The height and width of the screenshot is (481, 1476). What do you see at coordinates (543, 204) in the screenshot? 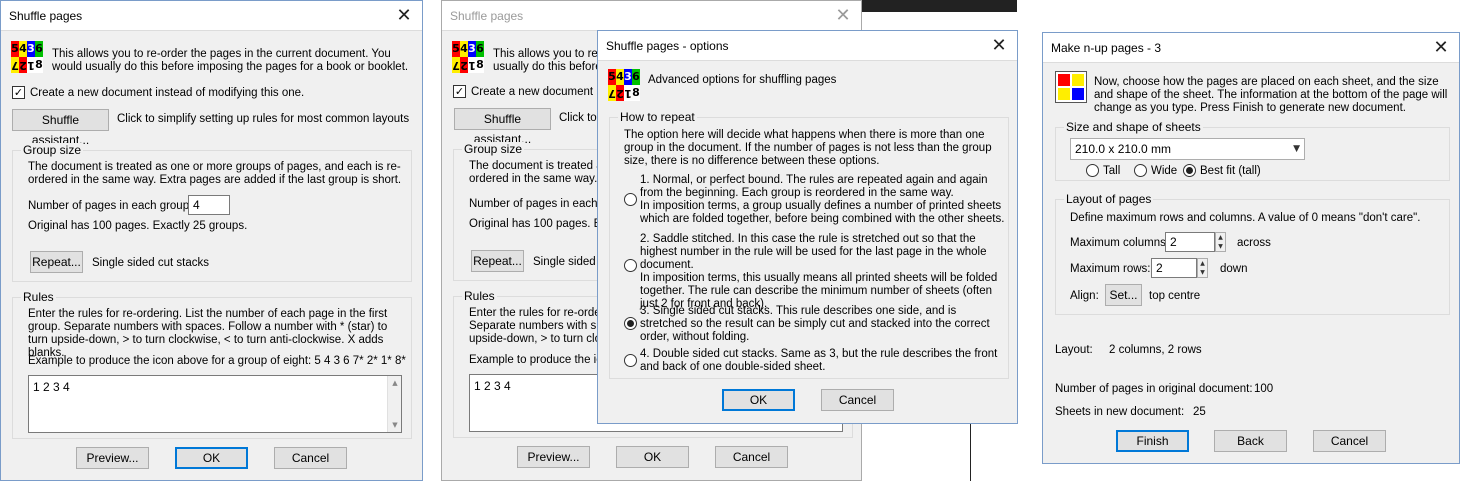
I see `pages-in-group-label: Number of pages in each gro` at bounding box center [543, 204].